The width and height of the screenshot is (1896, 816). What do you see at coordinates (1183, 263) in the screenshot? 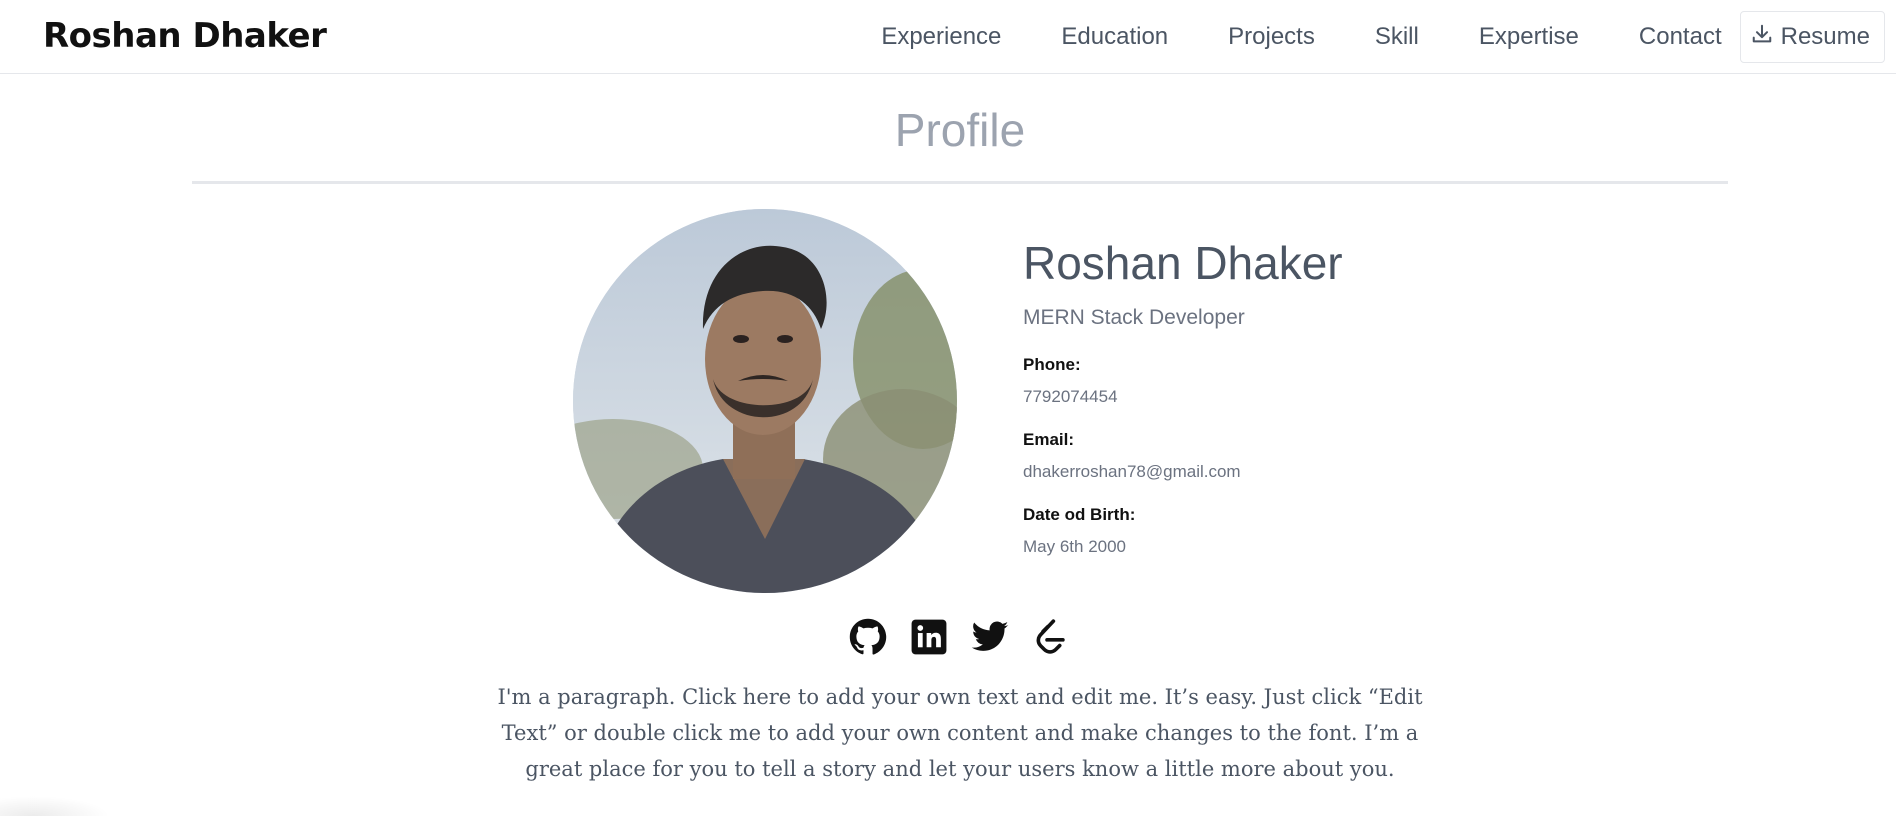
I see `profile-name: Roshan Dhaker` at bounding box center [1183, 263].